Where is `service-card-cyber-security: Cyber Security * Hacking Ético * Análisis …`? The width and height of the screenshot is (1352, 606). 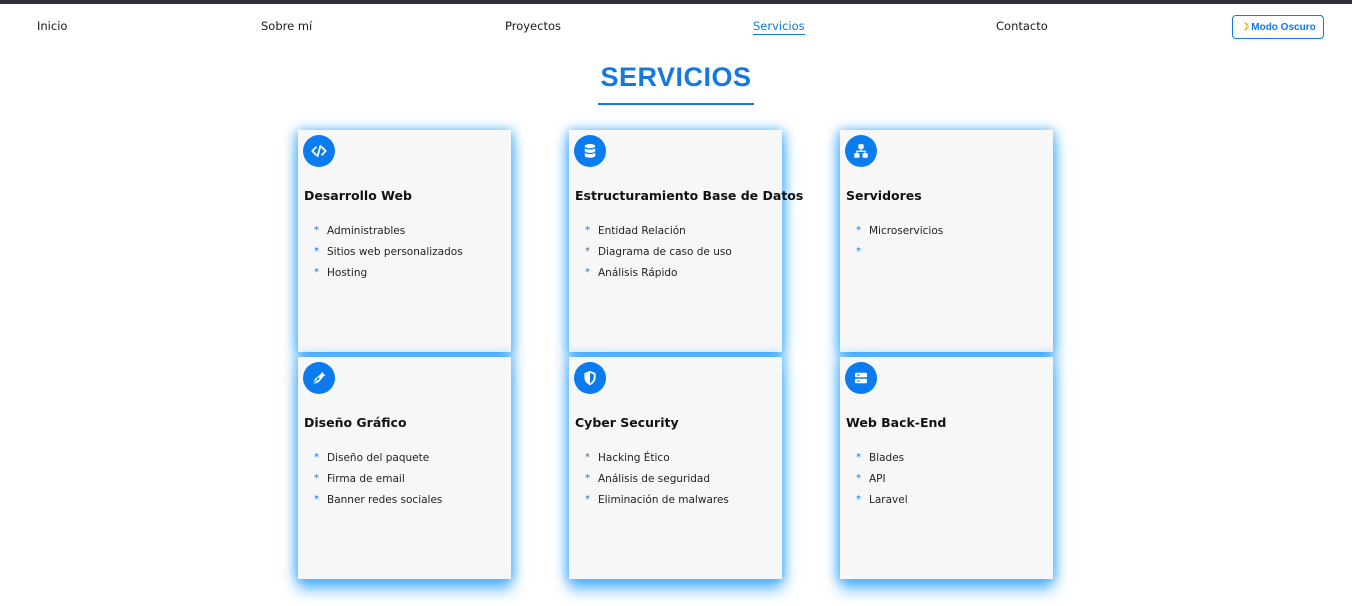
service-card-cyber-security: Cyber Security * Hacking Ético * Análisis … is located at coordinates (675, 468).